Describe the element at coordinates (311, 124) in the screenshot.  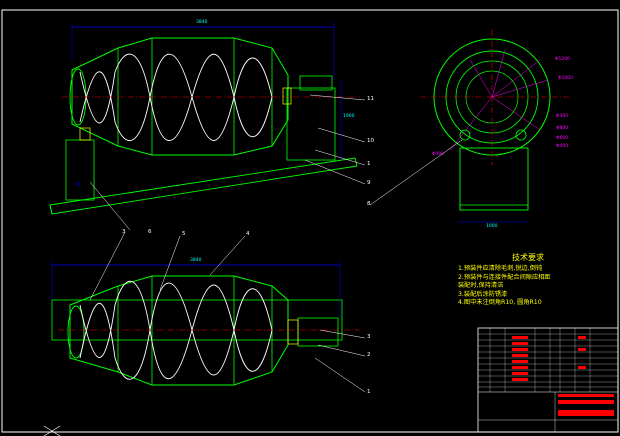
I see `rear-support` at that location.